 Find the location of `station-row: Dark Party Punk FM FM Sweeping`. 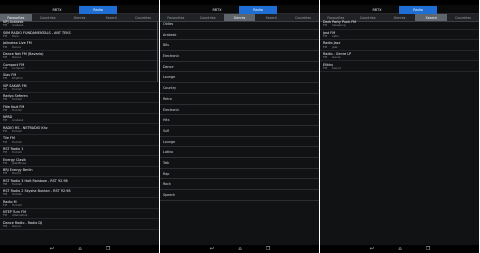

station-row: Dark Party Punk FM FM Sweeping is located at coordinates (399, 24).